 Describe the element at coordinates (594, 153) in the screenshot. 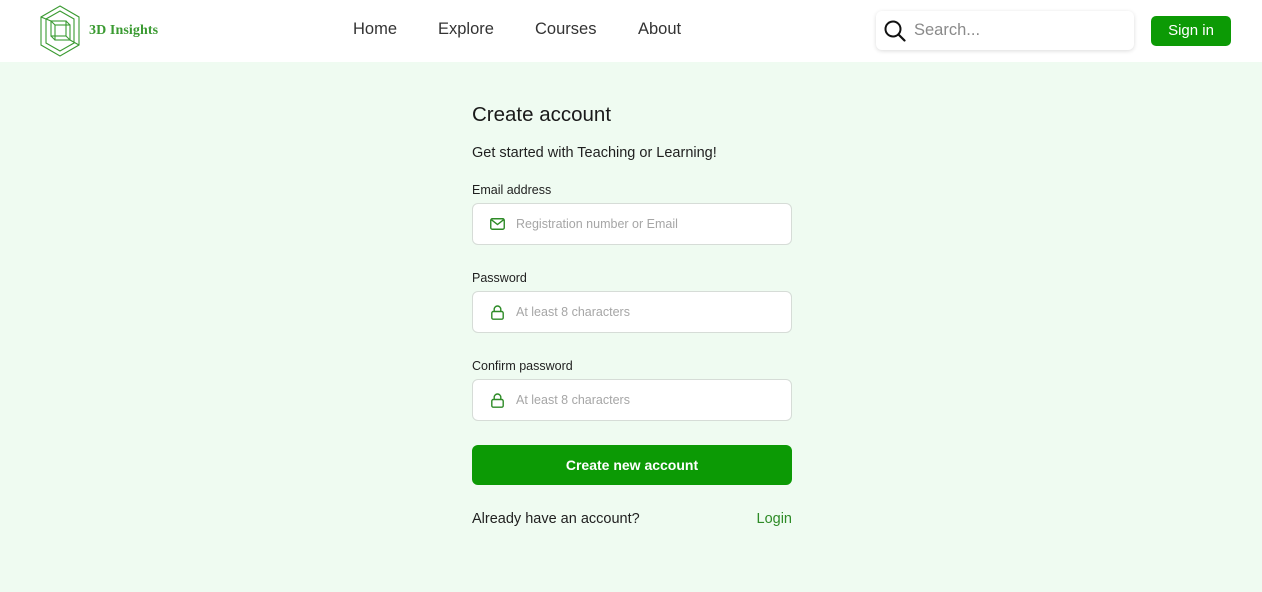

I see `page-subtitle: Get started with Teaching or Learning!` at that location.